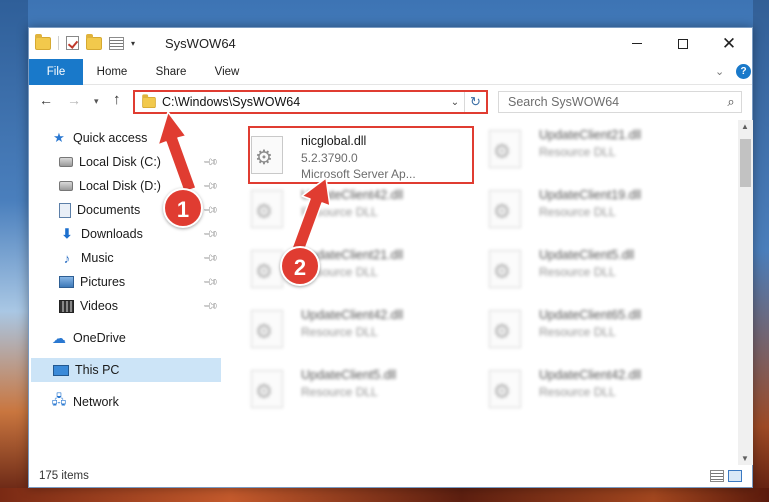 Image resolution: width=769 pixels, height=502 pixels. I want to click on sidebar-item-label: Pictures, so click(103, 282).